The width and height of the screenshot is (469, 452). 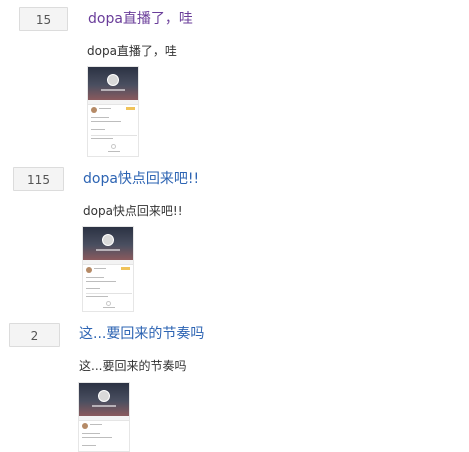 I want to click on reply-count-badge: 115, so click(x=38, y=179).